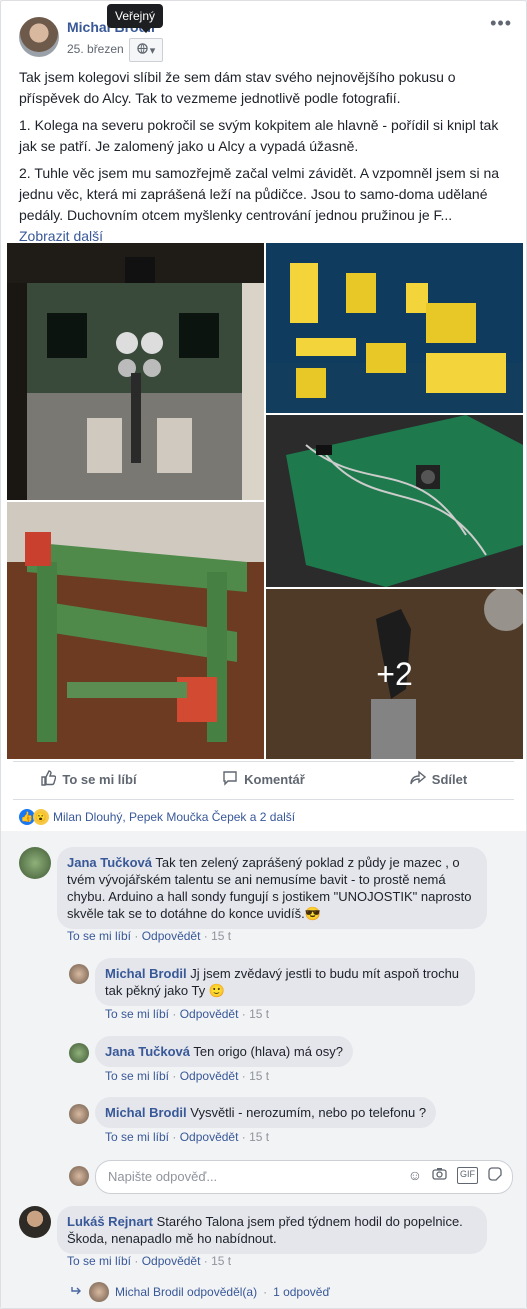  What do you see at coordinates (186, 1292) in the screenshot?
I see `replies-text: Michal Brodil odpověděl(a)` at bounding box center [186, 1292].